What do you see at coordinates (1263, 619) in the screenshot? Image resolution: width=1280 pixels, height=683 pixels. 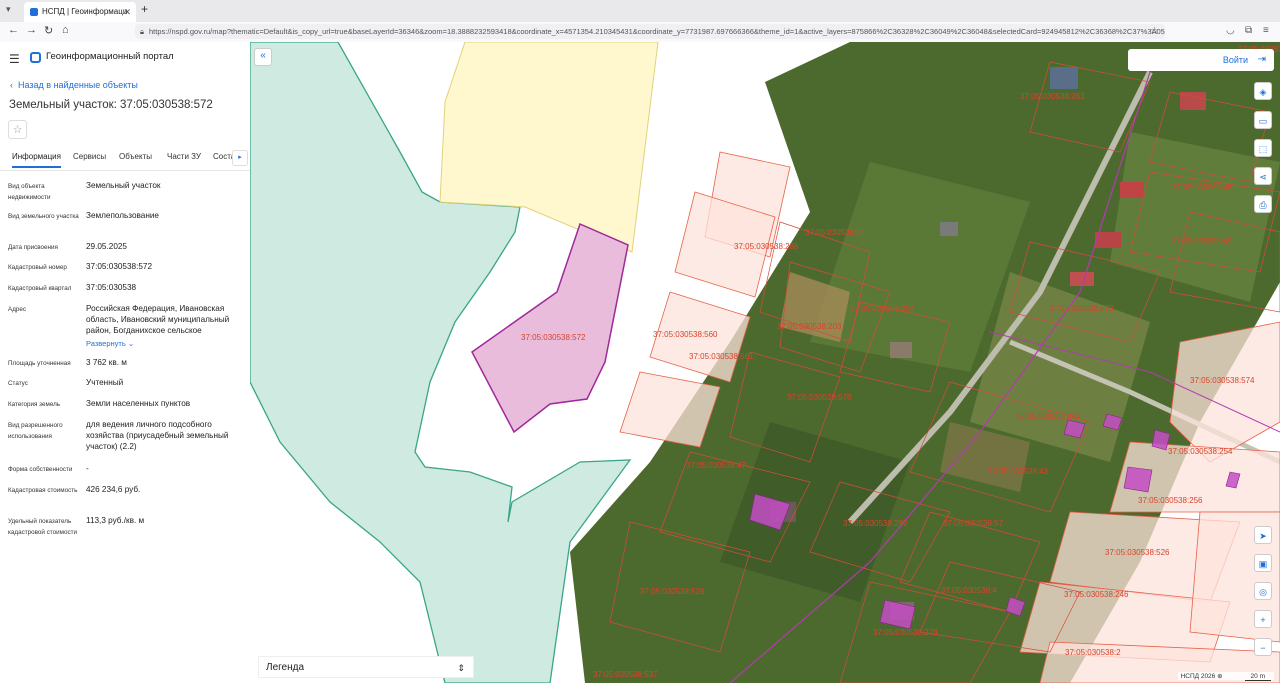 I see `zoom-in-button: +` at bounding box center [1263, 619].